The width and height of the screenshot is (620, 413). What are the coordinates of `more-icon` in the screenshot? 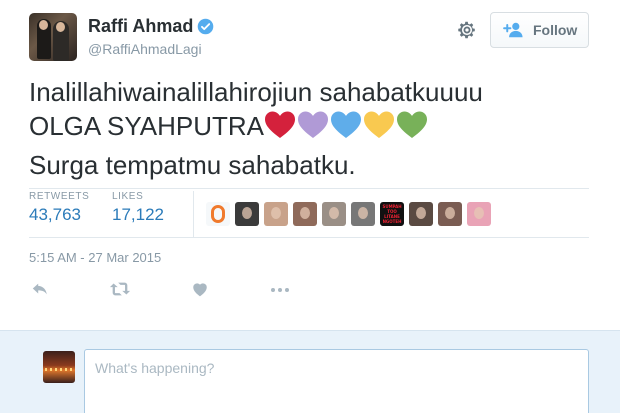 It's located at (280, 290).